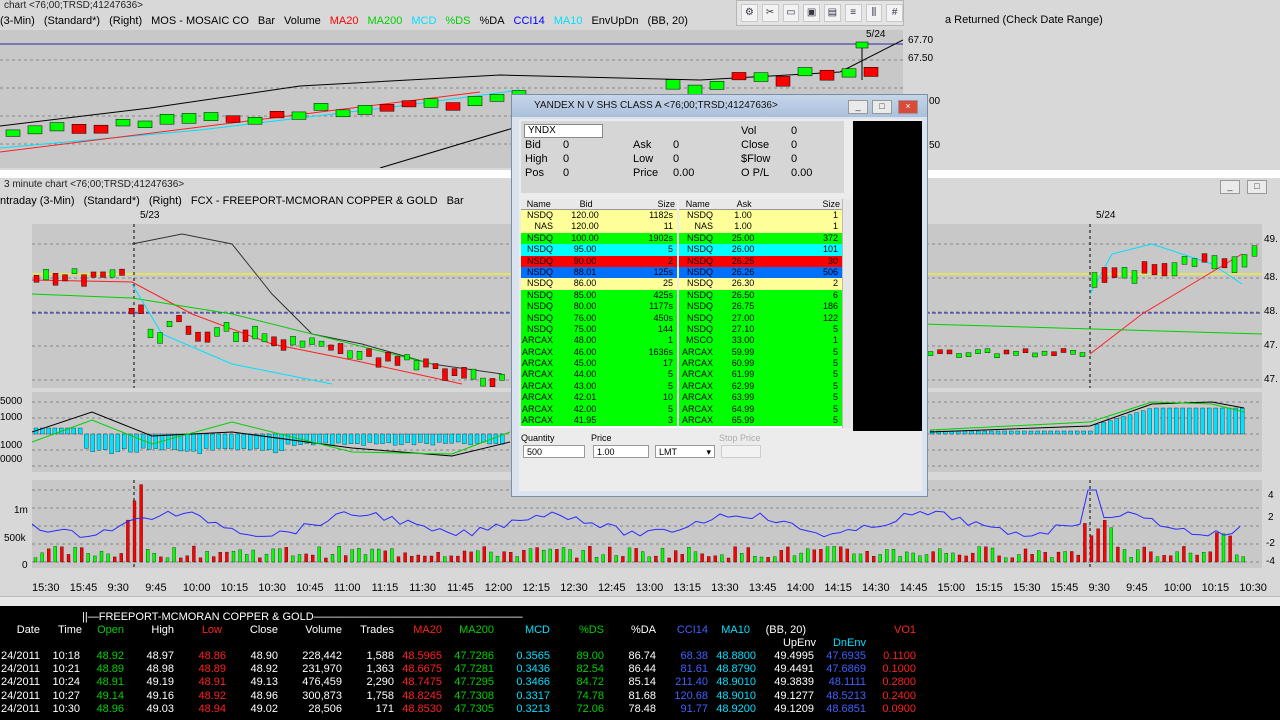  I want to click on top-indicator: MA10, so click(568, 21).